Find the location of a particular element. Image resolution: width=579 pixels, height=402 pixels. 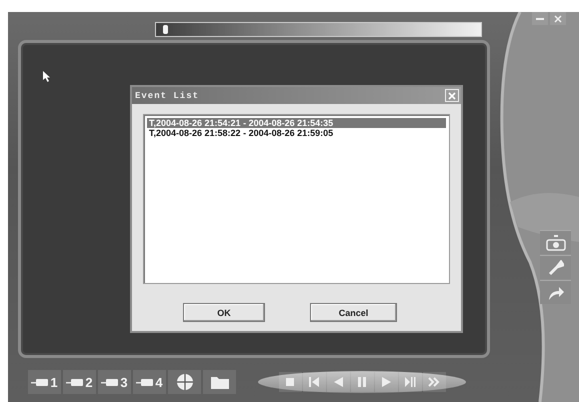

step-forward-button is located at coordinates (410, 382).